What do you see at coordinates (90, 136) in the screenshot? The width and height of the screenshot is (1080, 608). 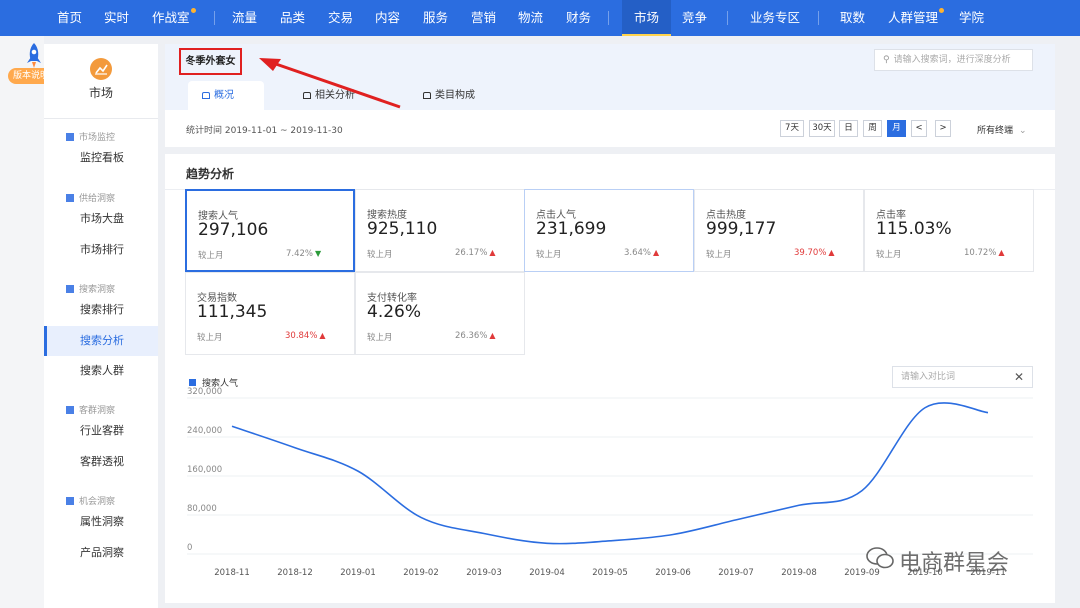 I see `sidebar-group: 市场监控` at bounding box center [90, 136].